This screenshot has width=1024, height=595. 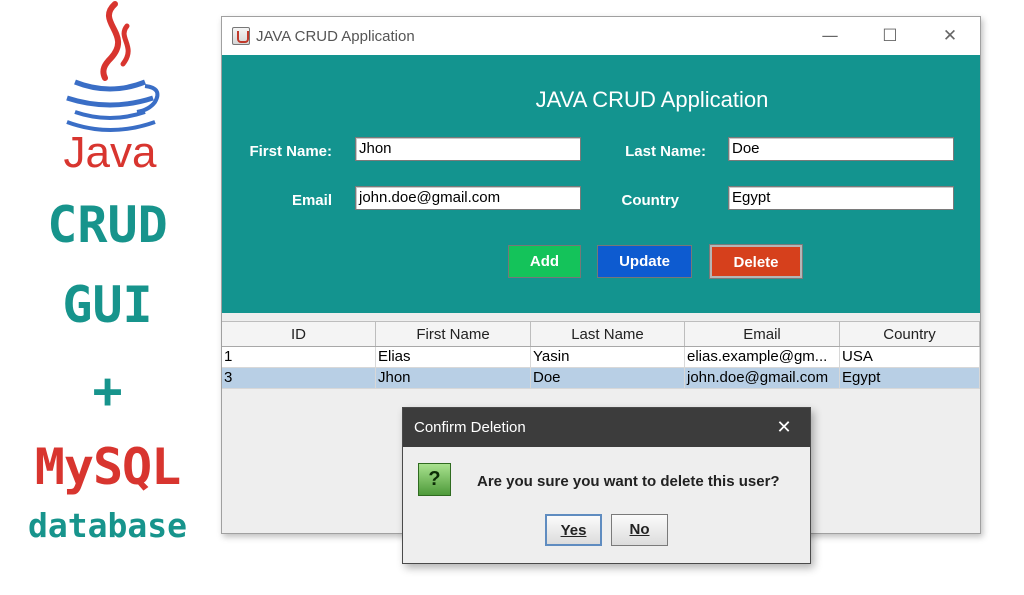 I want to click on table-row: 1 Elias Yasin elias.example@gm... USA, so click(x=601, y=357).